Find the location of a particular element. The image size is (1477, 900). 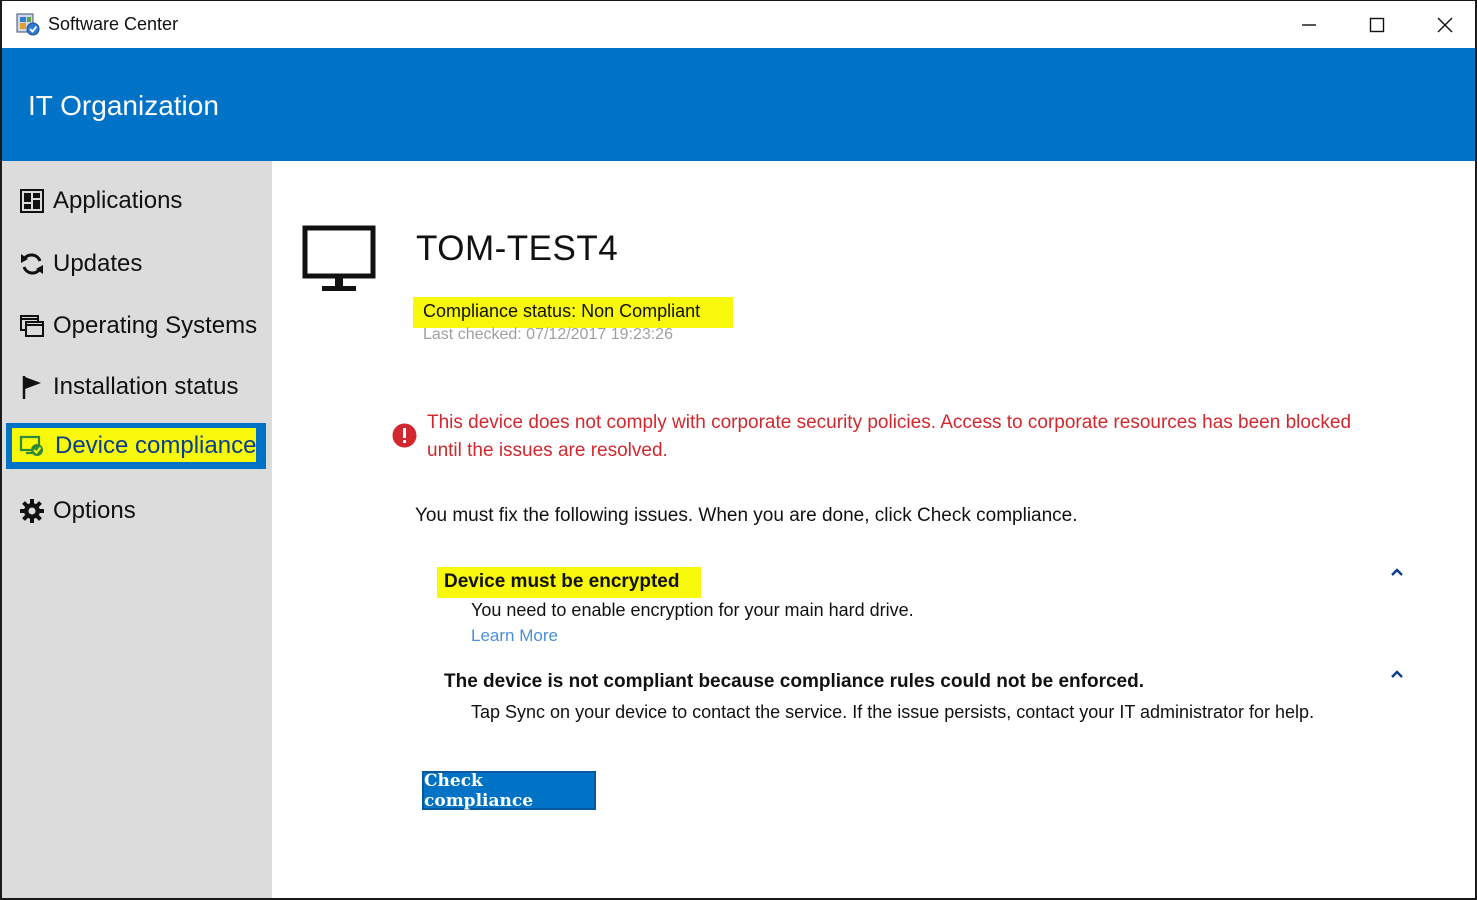

windows-stack-icon is located at coordinates (32, 326).